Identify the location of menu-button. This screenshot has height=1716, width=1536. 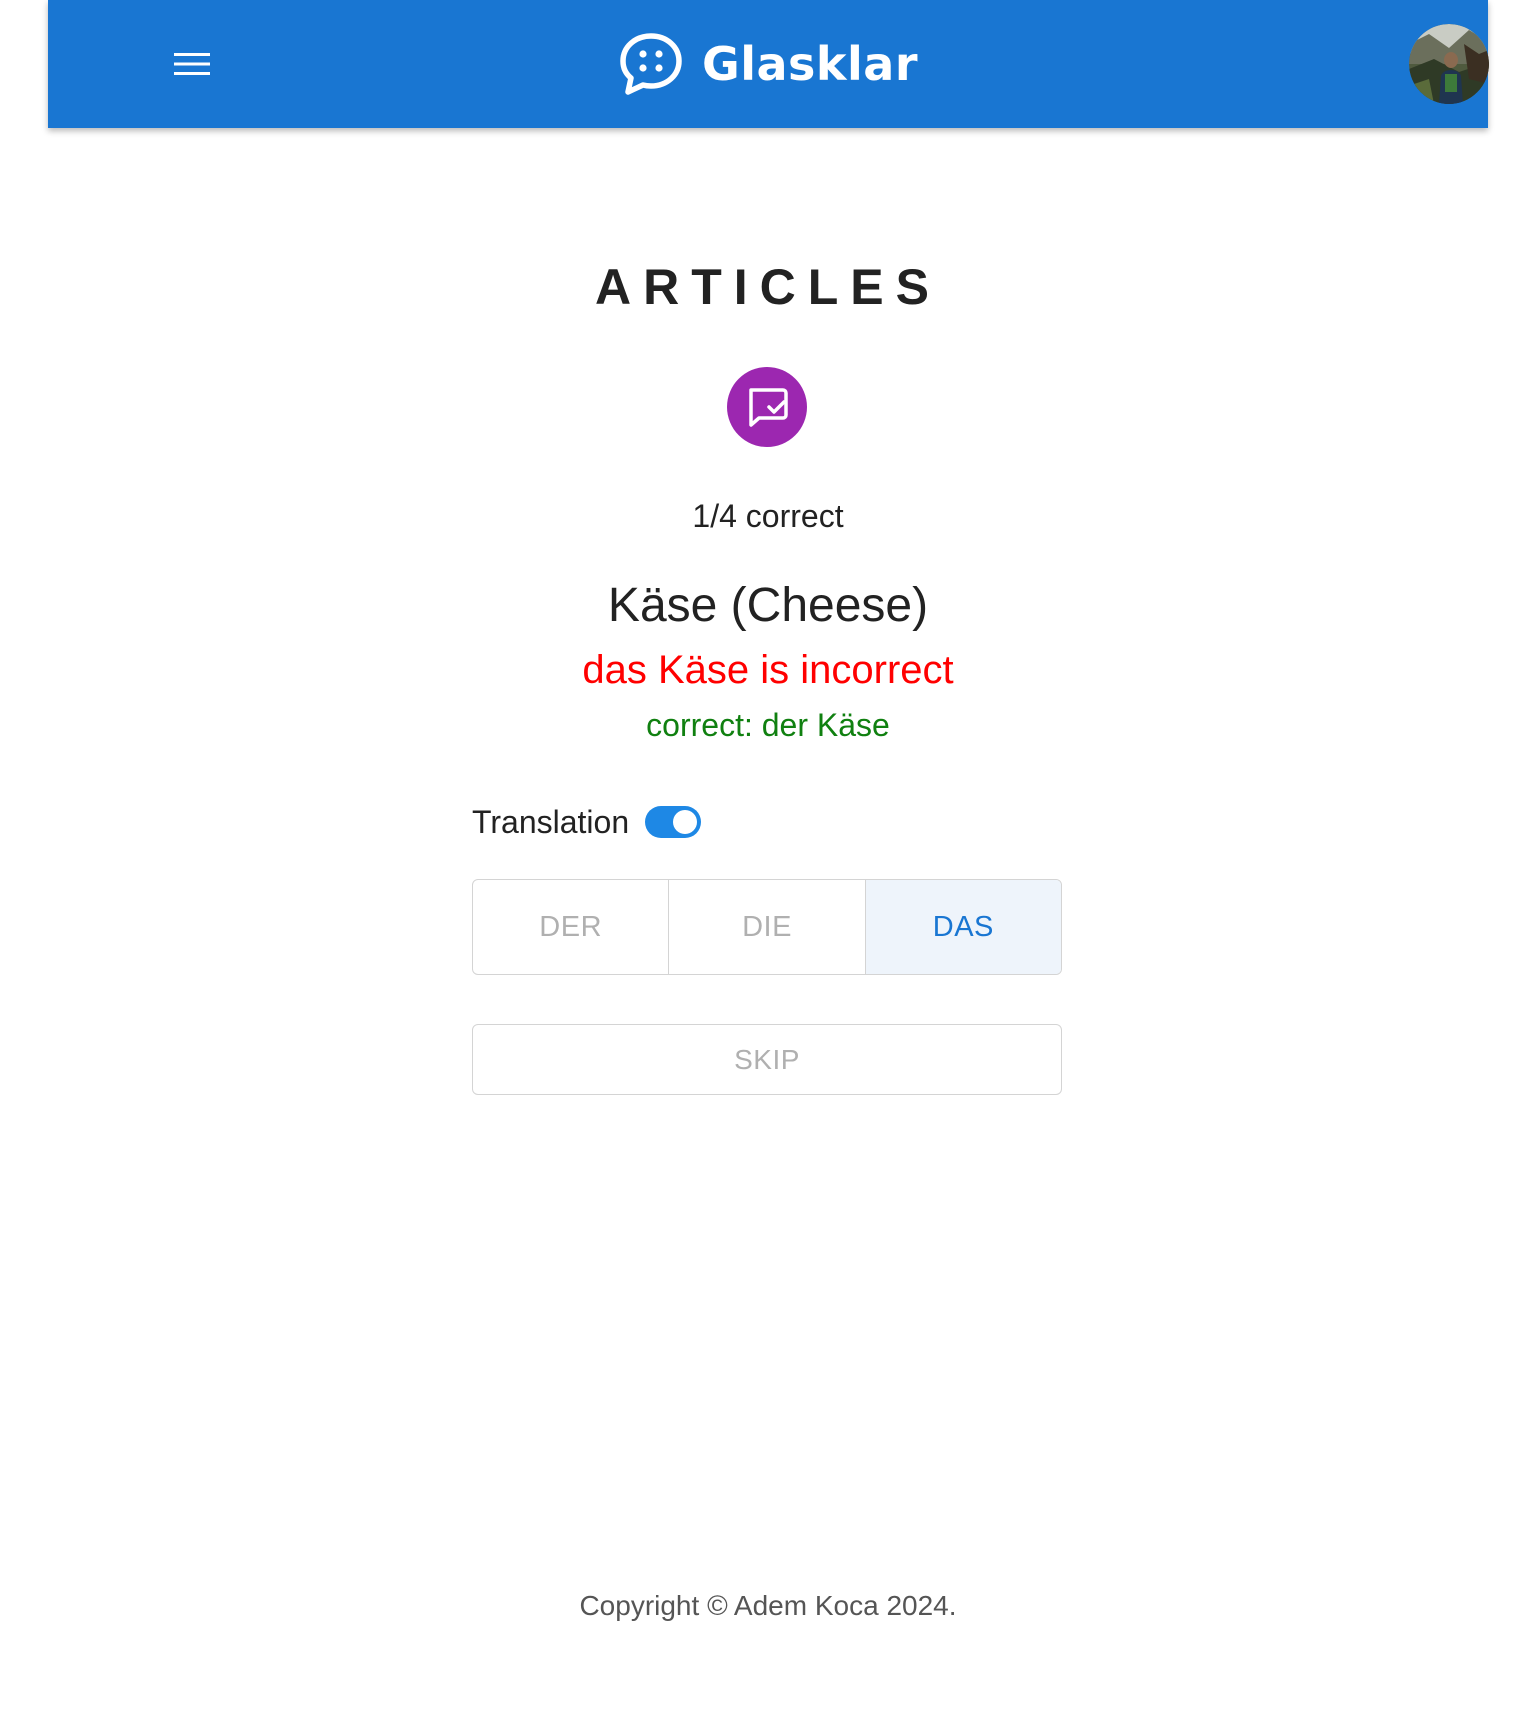
(192, 64).